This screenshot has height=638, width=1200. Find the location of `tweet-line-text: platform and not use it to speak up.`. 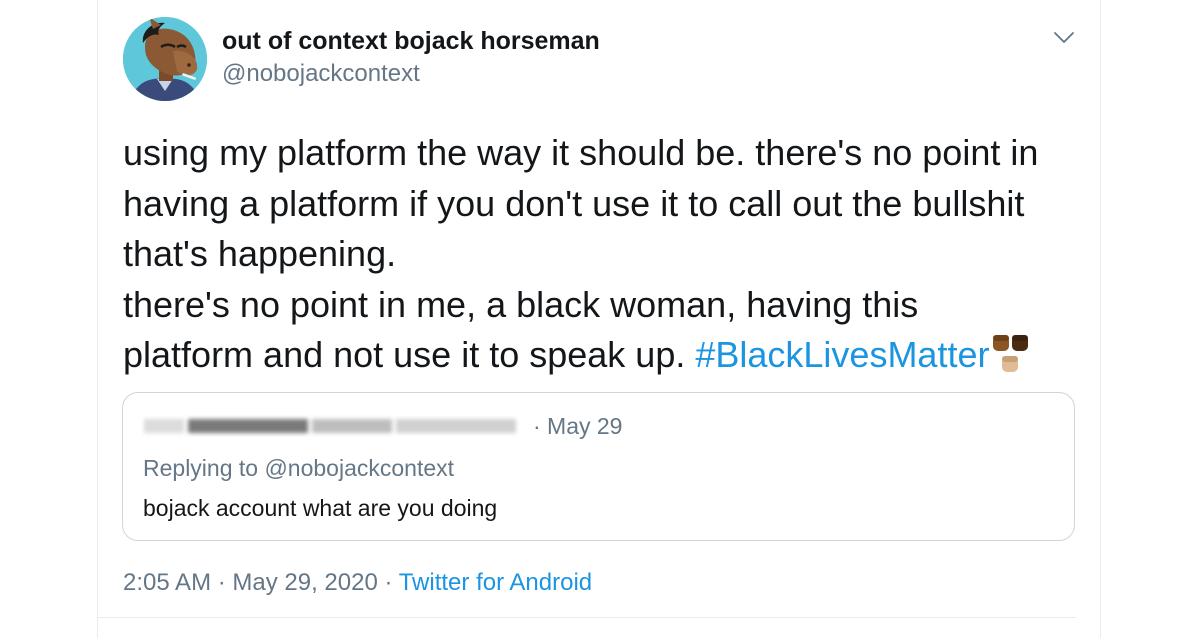

tweet-line-text: platform and not use it to speak up. is located at coordinates (409, 354).